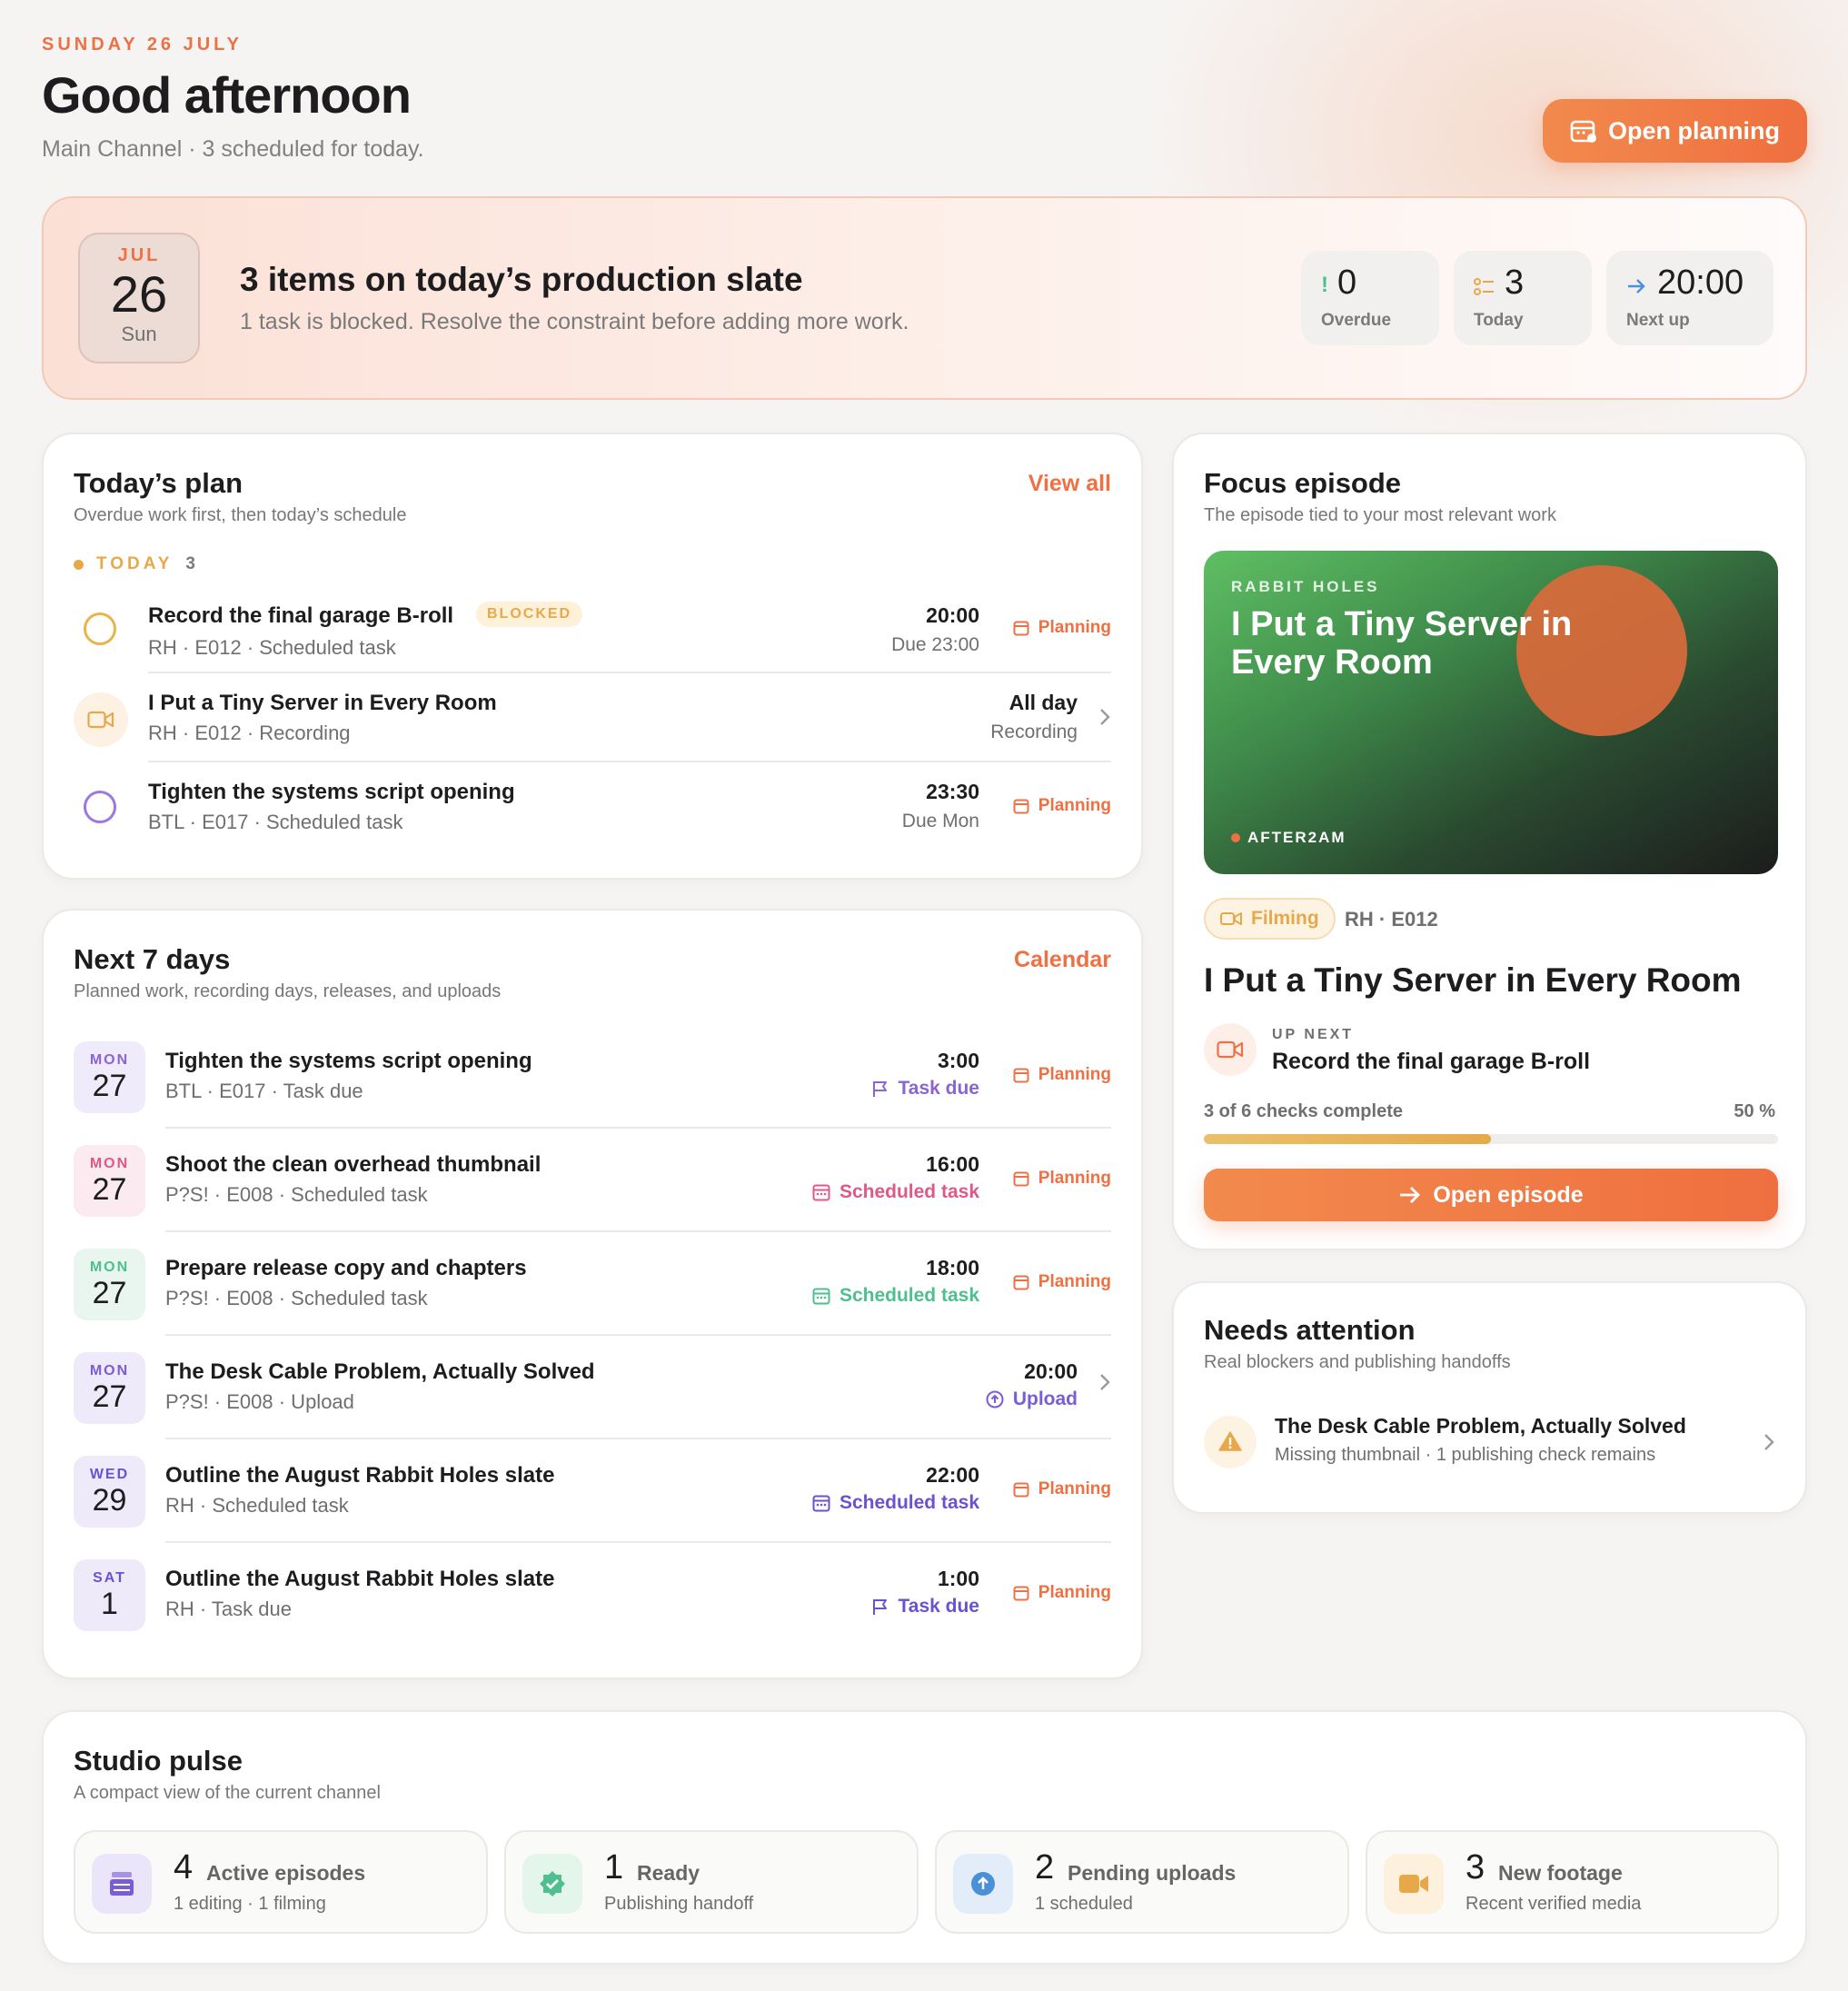 This screenshot has width=1848, height=1991. I want to click on pulse-pending-uploads: 2 Pending uploads 1 scheduled, so click(1142, 1882).